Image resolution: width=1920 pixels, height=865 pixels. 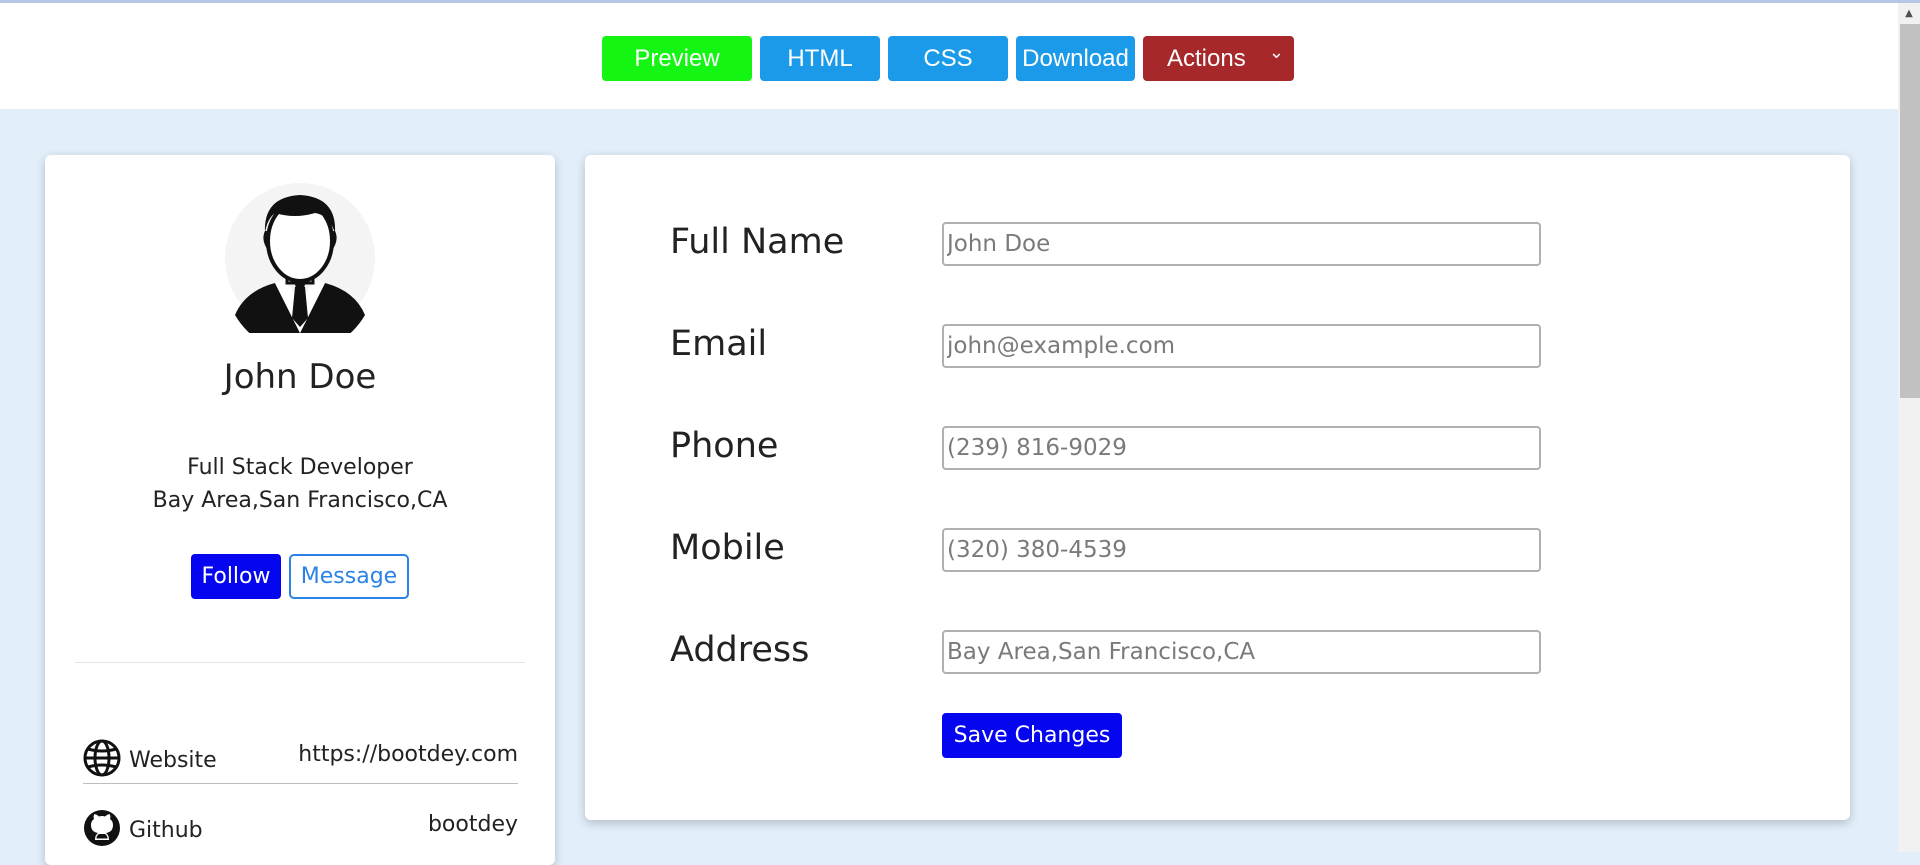 I want to click on email-label: Email, so click(x=719, y=344).